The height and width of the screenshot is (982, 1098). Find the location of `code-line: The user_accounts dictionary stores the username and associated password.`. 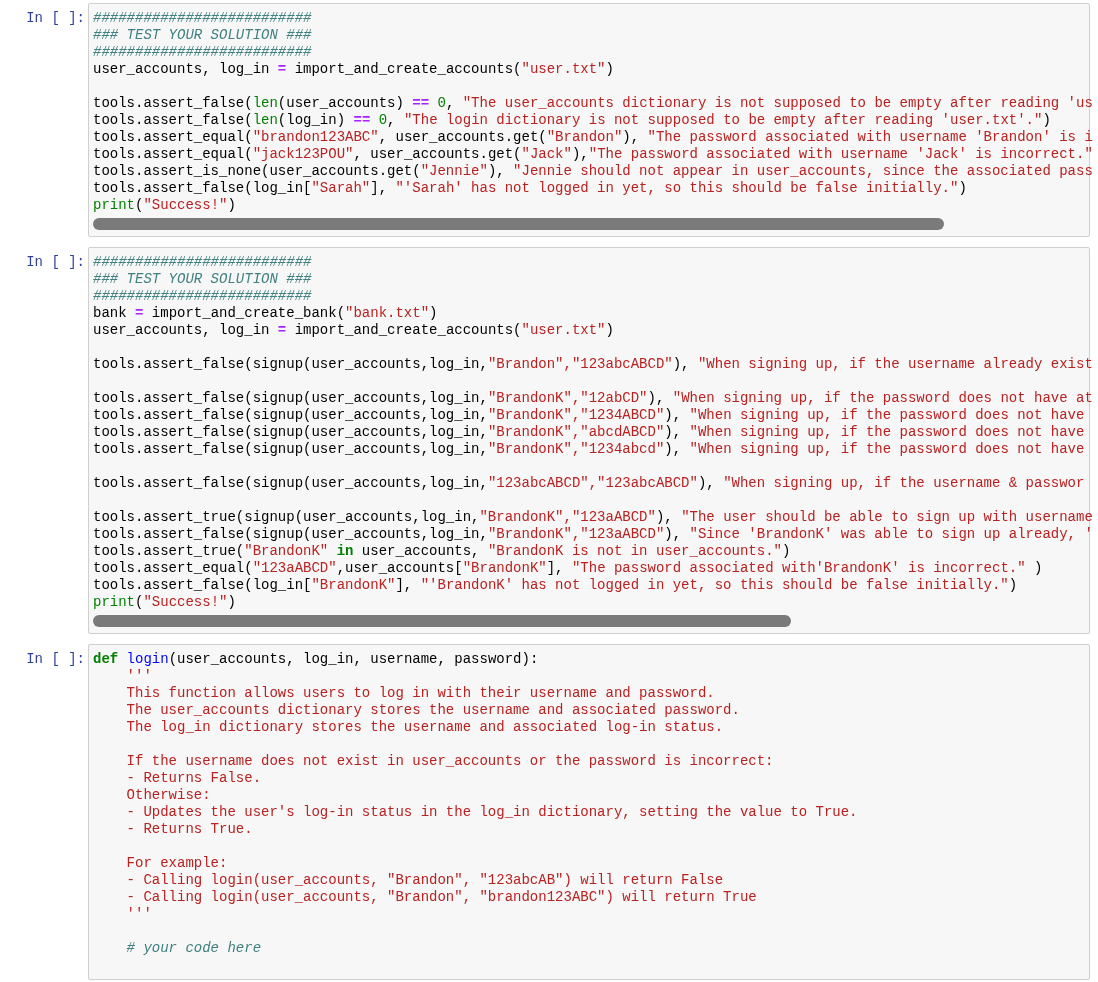

code-line: The user_accounts dictionary stores the username and associated password. is located at coordinates (432, 710).